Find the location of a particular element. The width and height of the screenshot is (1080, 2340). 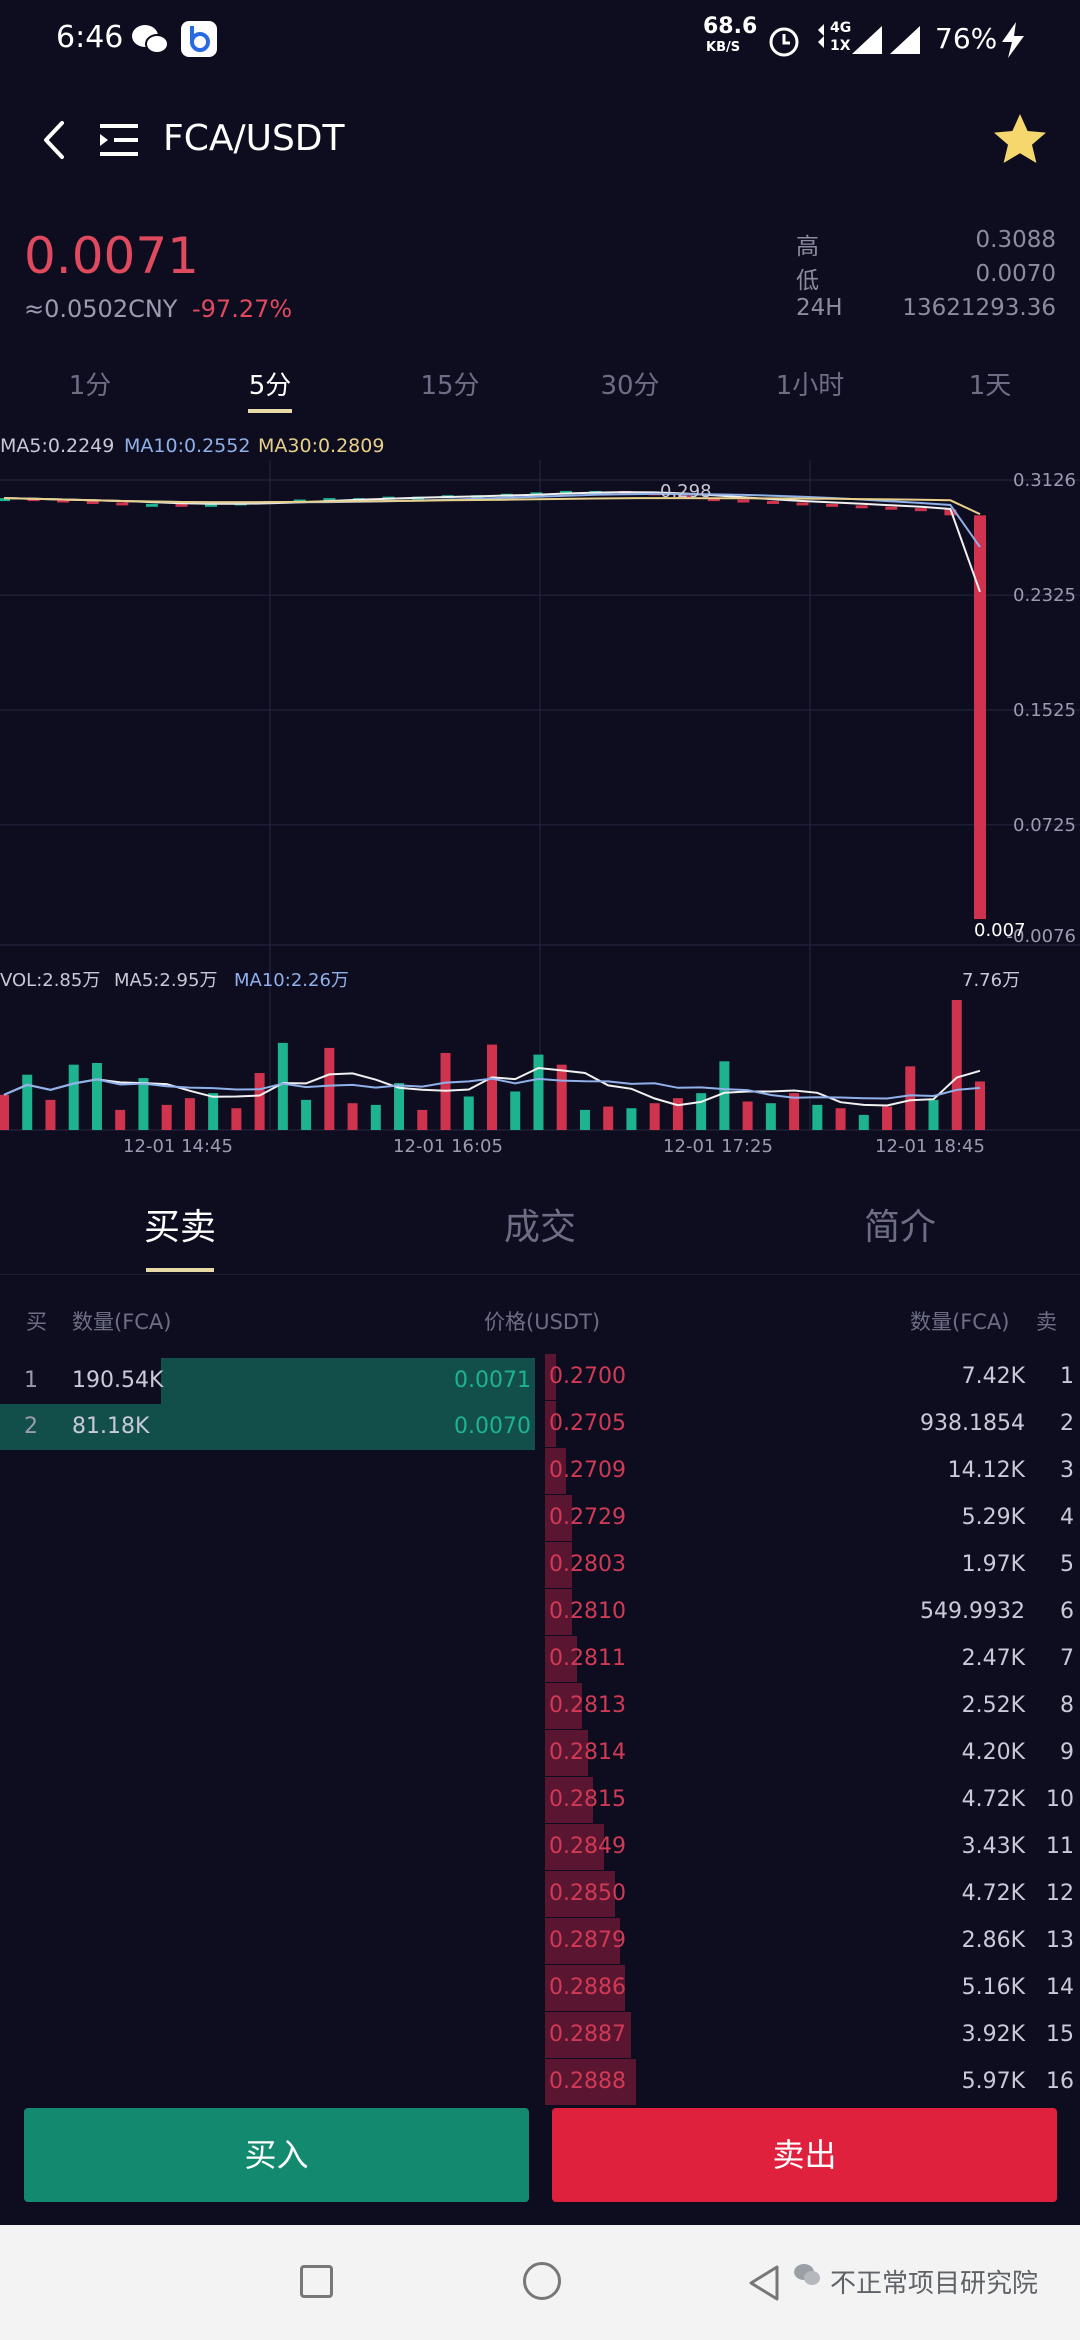

change-percent: -97.27% is located at coordinates (242, 309).